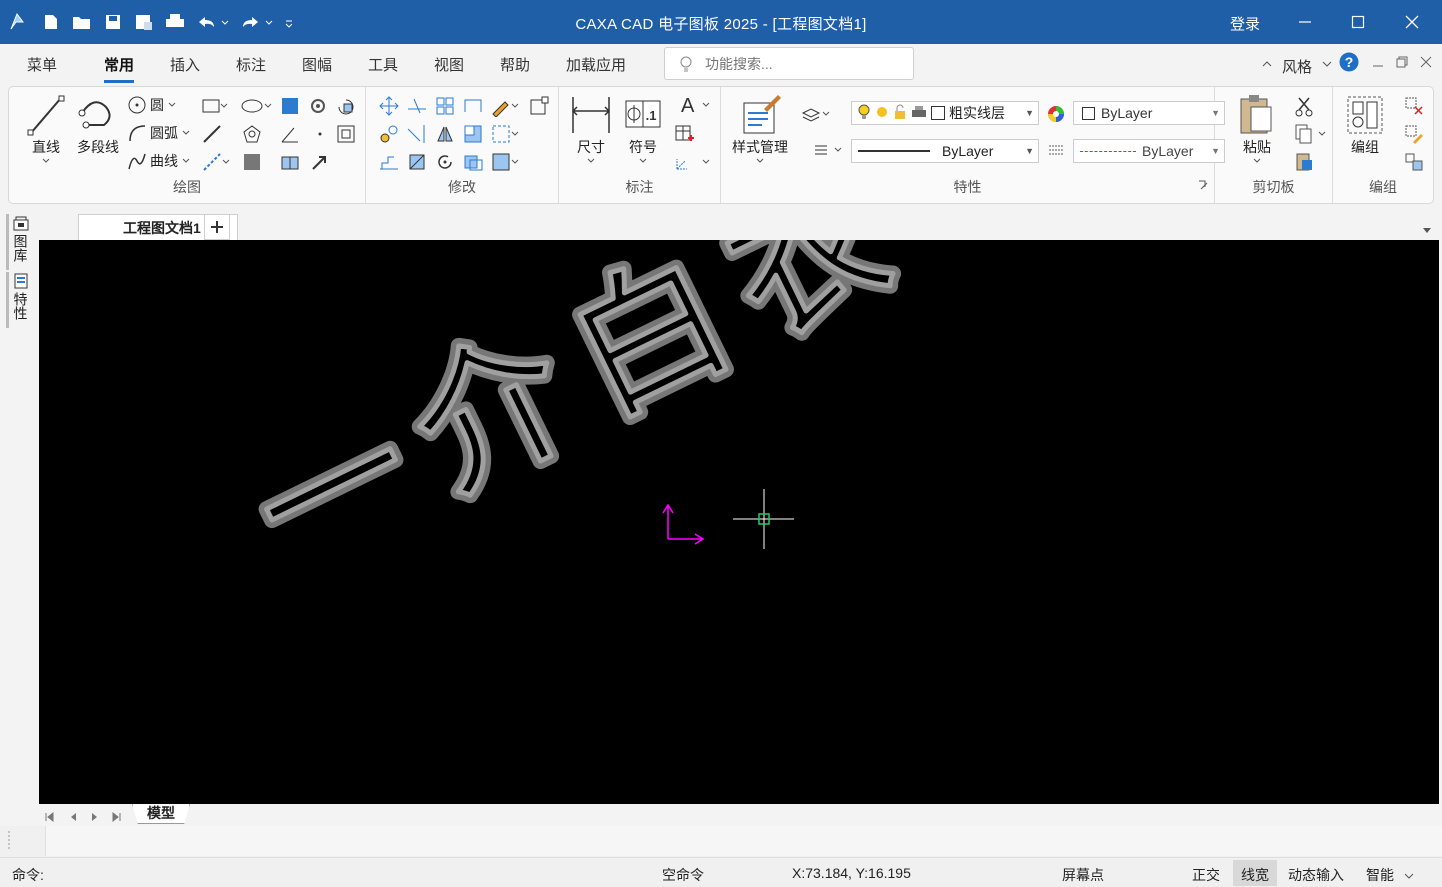 Image resolution: width=1442 pixels, height=887 pixels. Describe the element at coordinates (1309, 134) in the screenshot. I see `copy-icon` at that location.